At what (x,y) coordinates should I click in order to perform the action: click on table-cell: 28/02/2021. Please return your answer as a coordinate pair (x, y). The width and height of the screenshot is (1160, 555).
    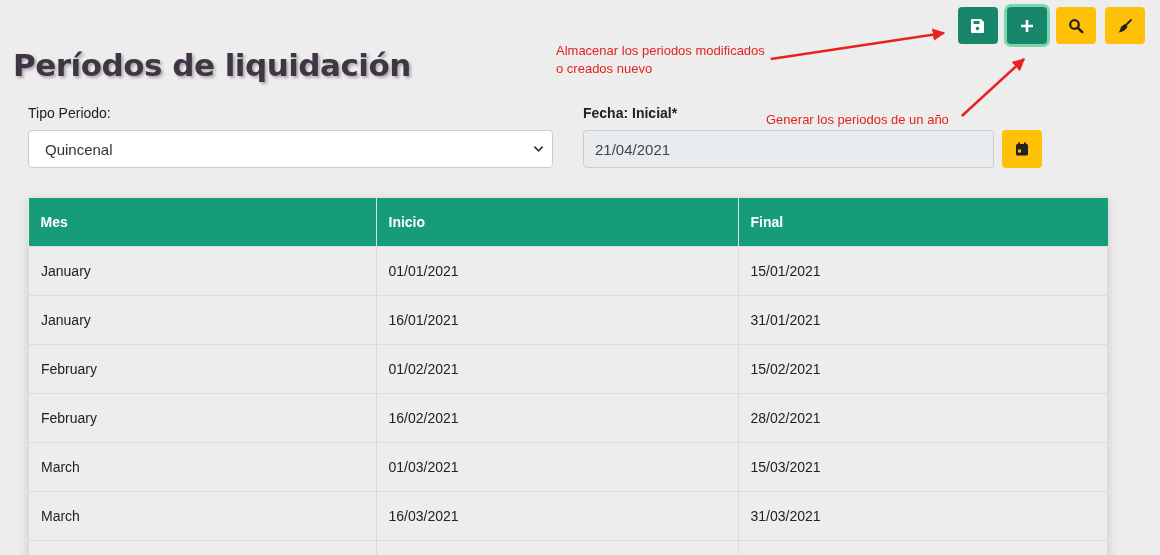
    Looking at the image, I should click on (923, 418).